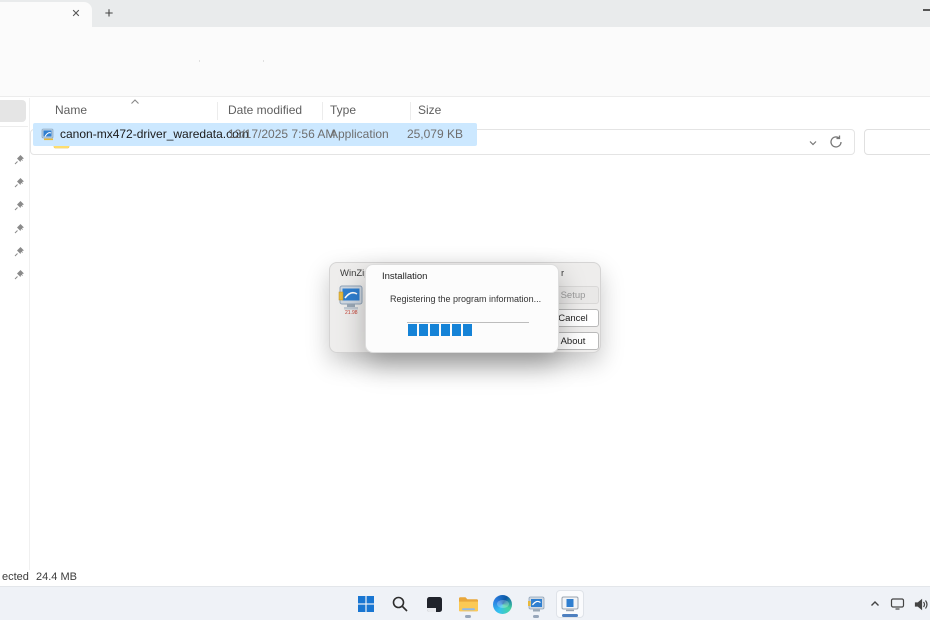 This screenshot has width=930, height=620. I want to click on active-window-icon, so click(570, 604).